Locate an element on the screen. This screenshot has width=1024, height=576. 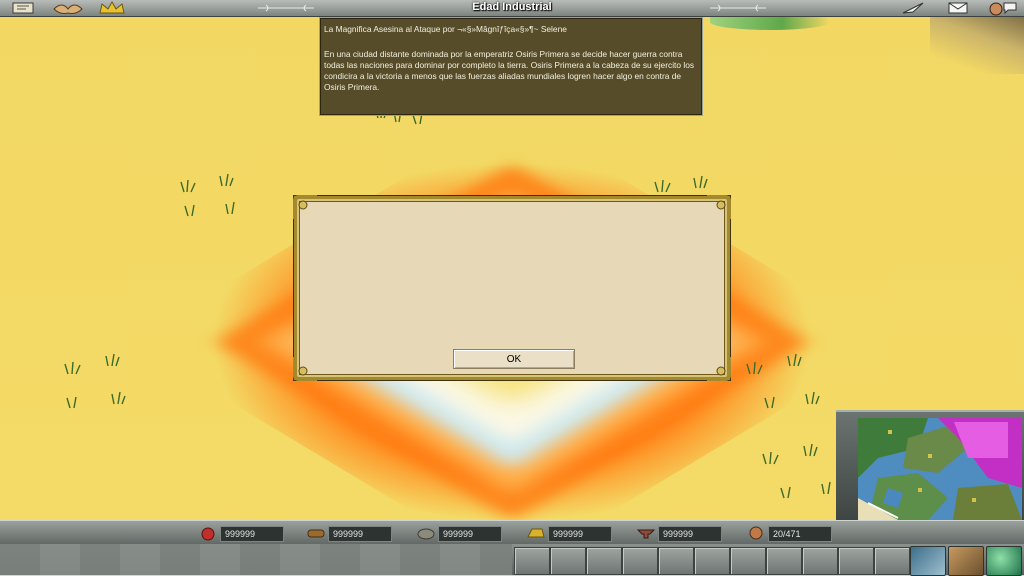
ornament-right is located at coordinates (738, 8).